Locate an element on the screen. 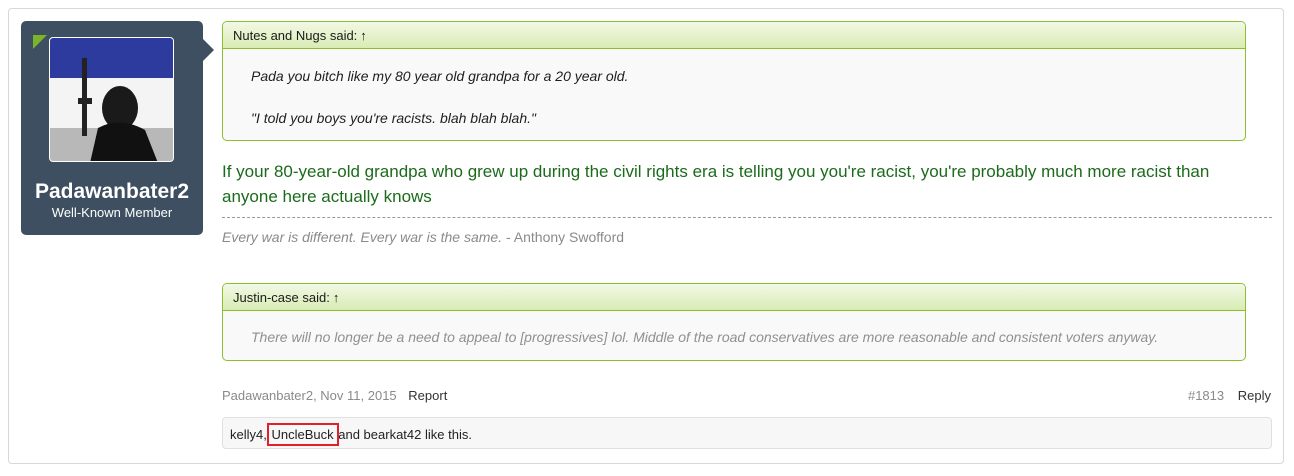 Image resolution: width=1294 pixels, height=476 pixels. quote-attribution: Nutes and Nugs said: is located at coordinates (295, 35).